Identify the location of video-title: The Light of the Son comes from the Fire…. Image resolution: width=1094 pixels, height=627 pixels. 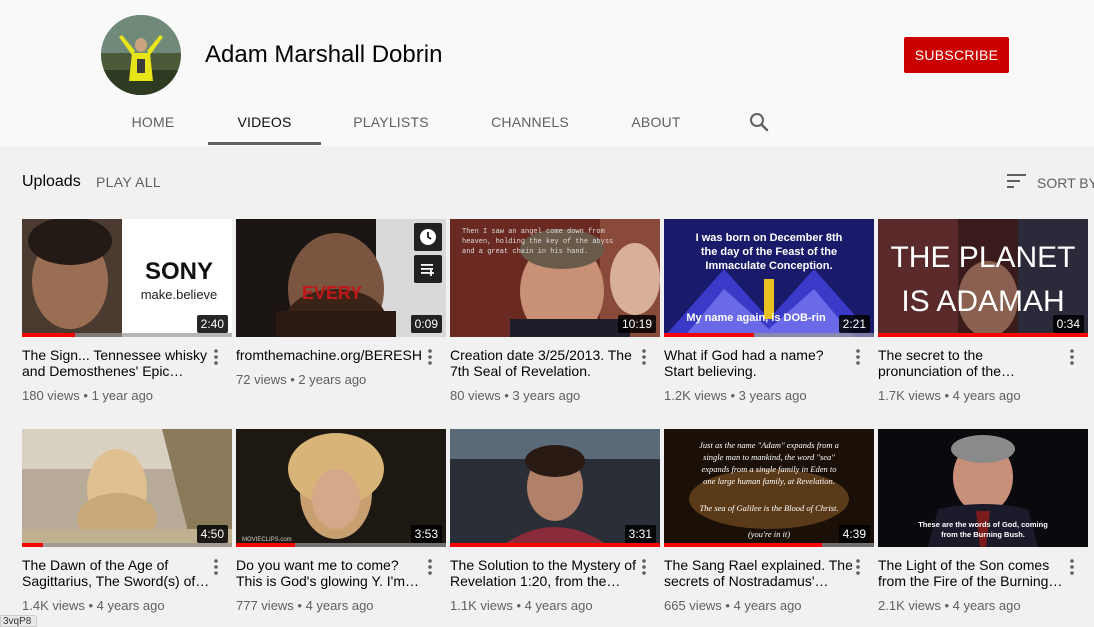
(973, 573).